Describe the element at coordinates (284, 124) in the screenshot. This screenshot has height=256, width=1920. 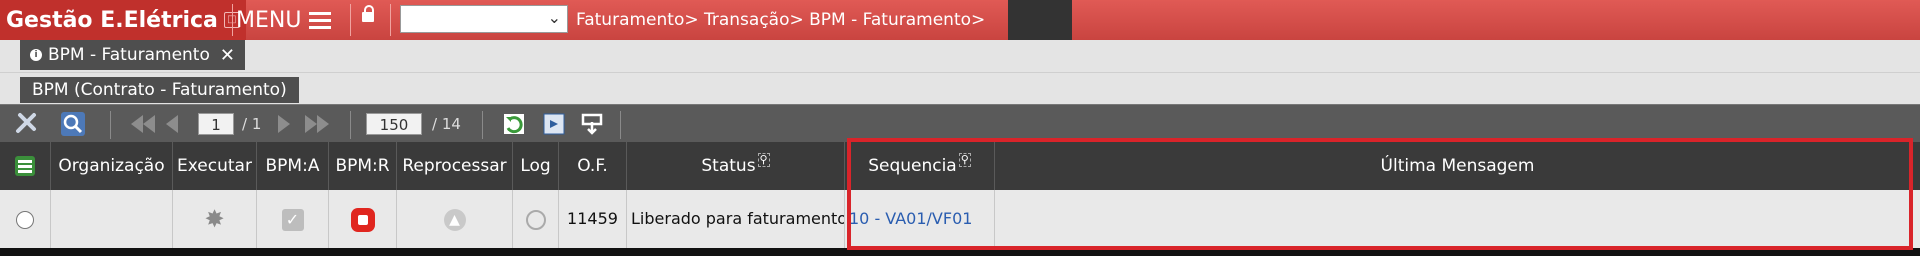
I see `next-page-icon` at that location.